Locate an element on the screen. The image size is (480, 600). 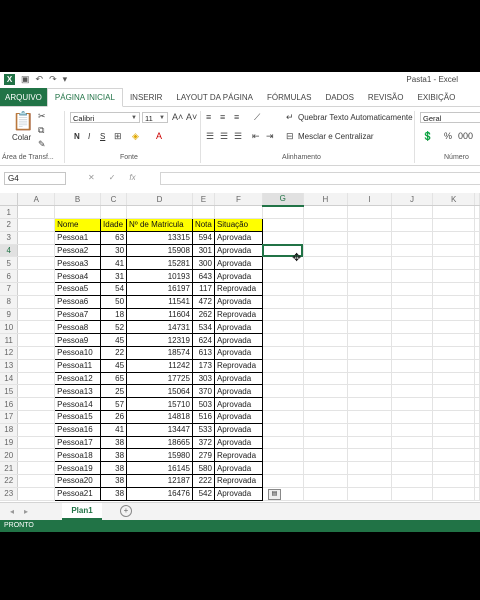
cell-b7: Pessoa5 is located at coordinates (78, 289).